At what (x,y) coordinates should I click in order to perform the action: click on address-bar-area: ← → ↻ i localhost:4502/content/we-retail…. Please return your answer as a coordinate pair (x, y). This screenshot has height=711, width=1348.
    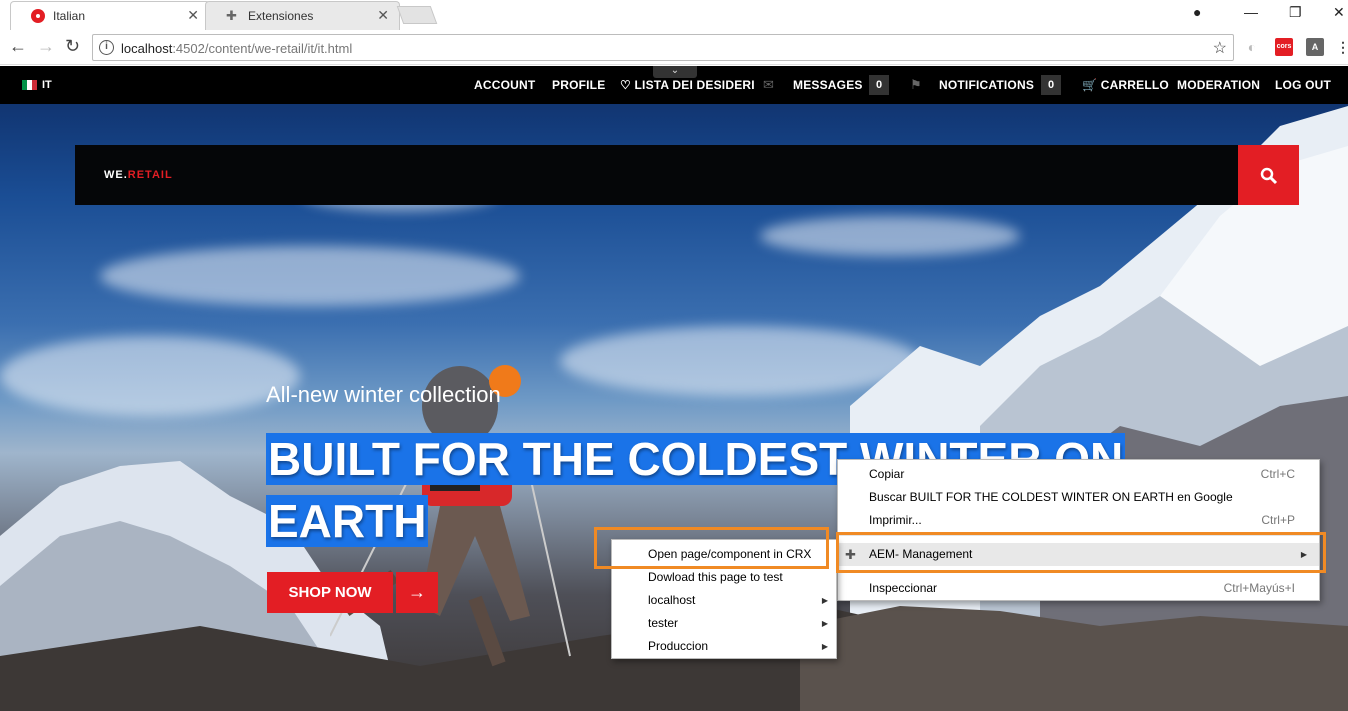
    Looking at the image, I should click on (674, 47).